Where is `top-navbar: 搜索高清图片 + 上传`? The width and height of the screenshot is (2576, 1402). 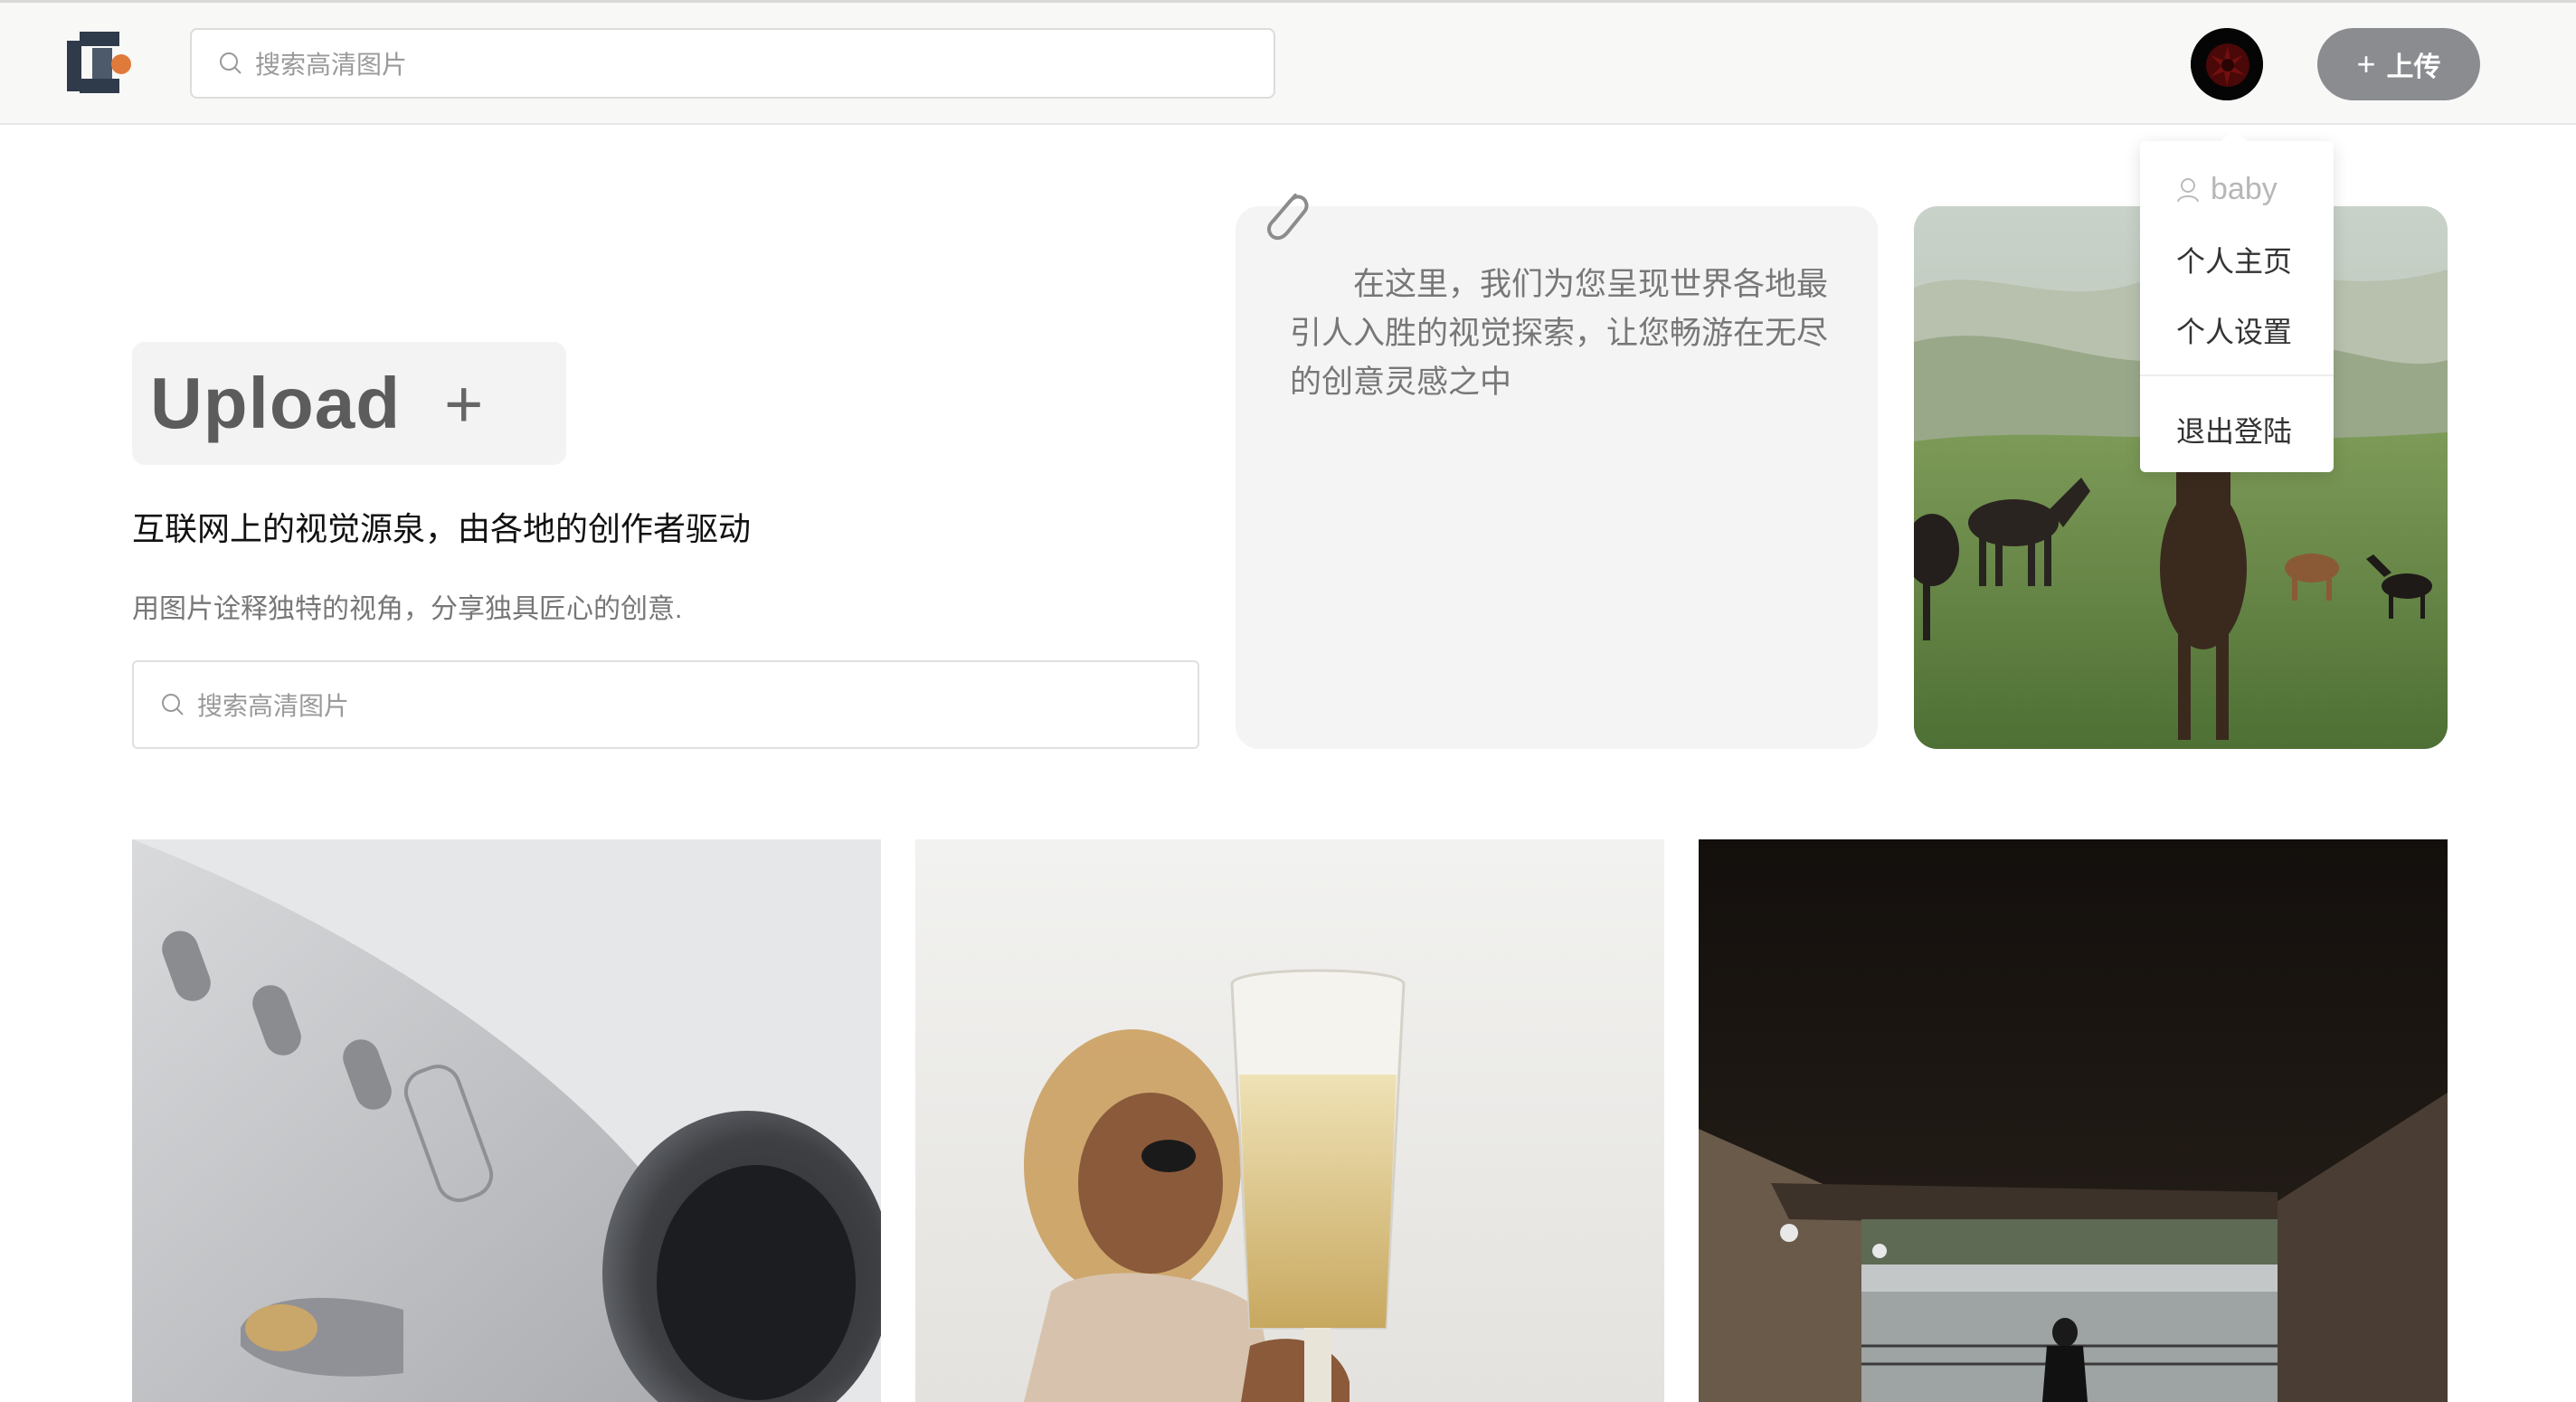
top-navbar: 搜索高清图片 + 上传 is located at coordinates (1288, 62).